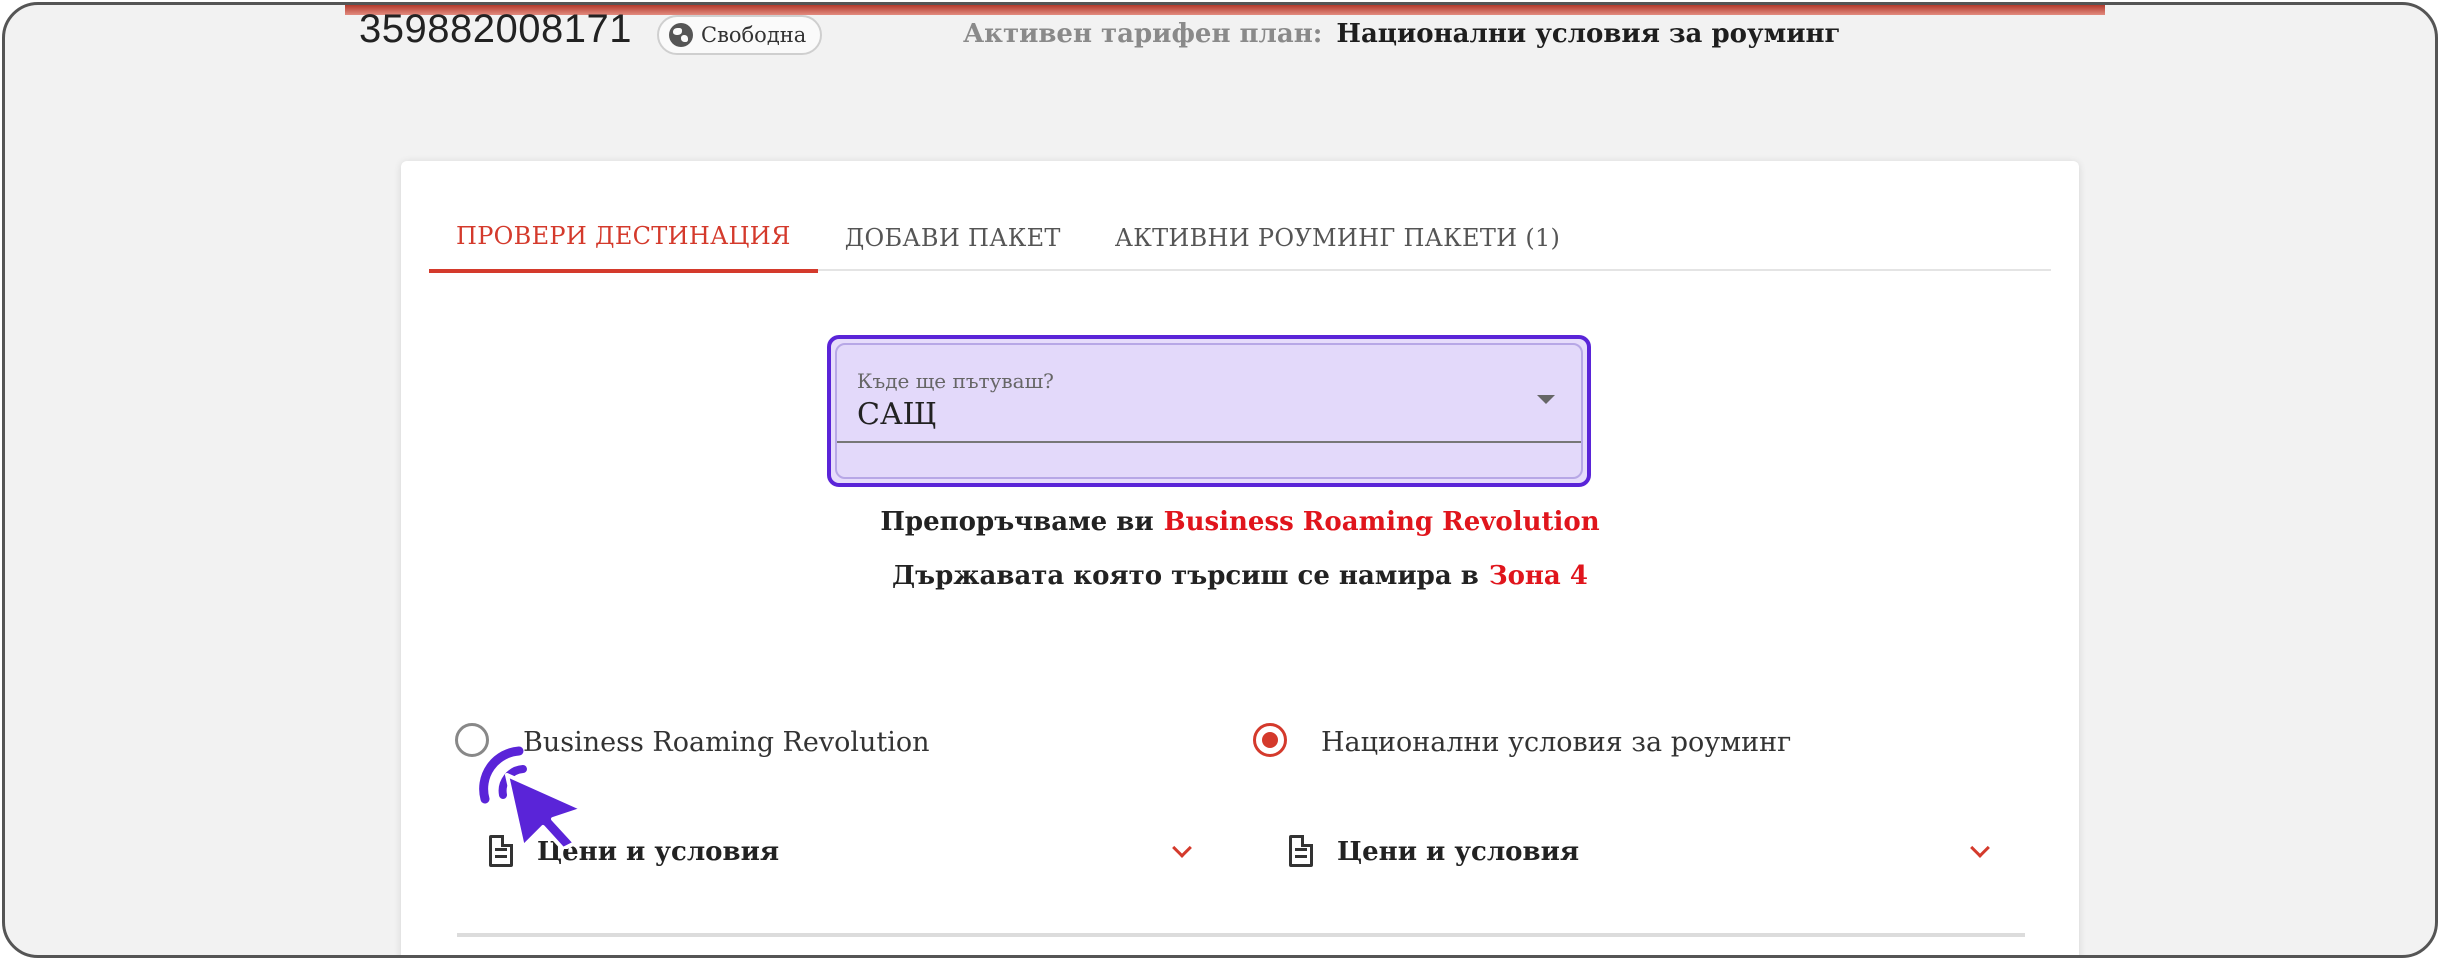 This screenshot has width=2440, height=960. What do you see at coordinates (955, 381) in the screenshot?
I see `destination-select-label: Къде ще пътуваш?` at bounding box center [955, 381].